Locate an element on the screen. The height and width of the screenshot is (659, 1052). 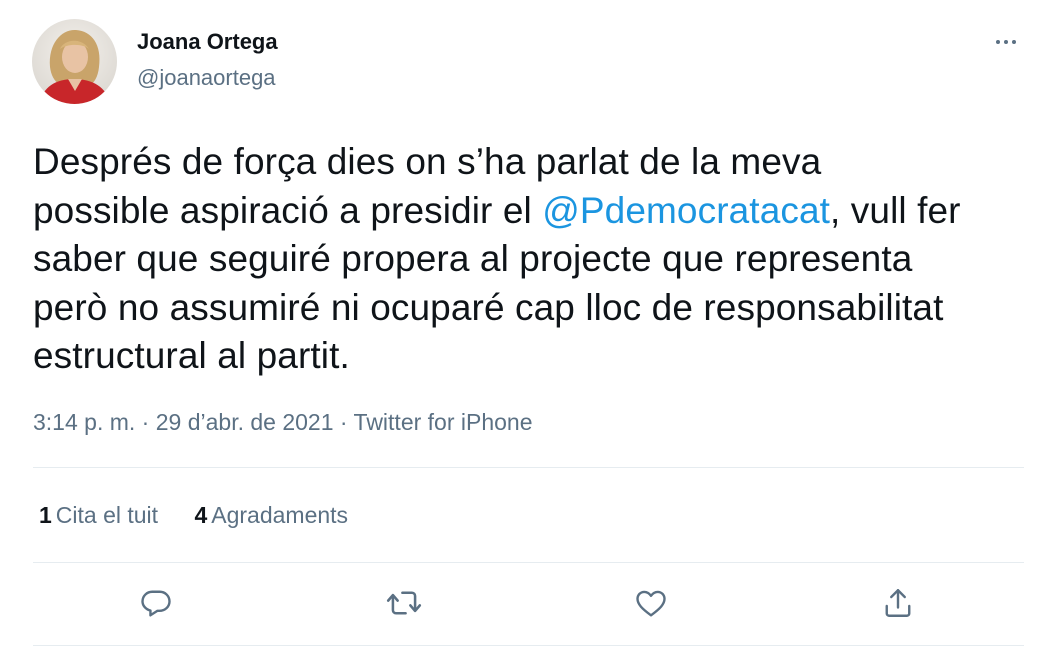
engagement-stats: 1 Cita el tuit 4 Agradaments is located at coordinates (208, 515).